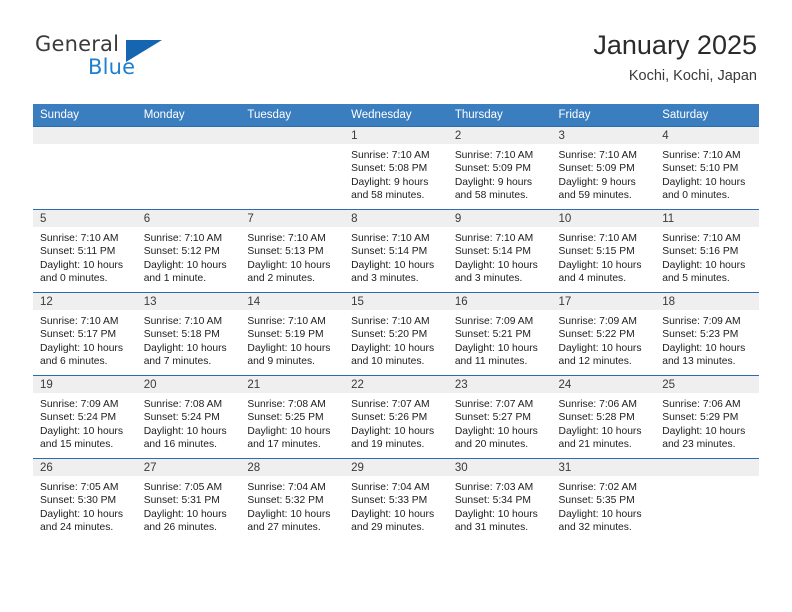 The height and width of the screenshot is (612, 792). I want to click on brand-logo: General Blue, so click(125, 62).